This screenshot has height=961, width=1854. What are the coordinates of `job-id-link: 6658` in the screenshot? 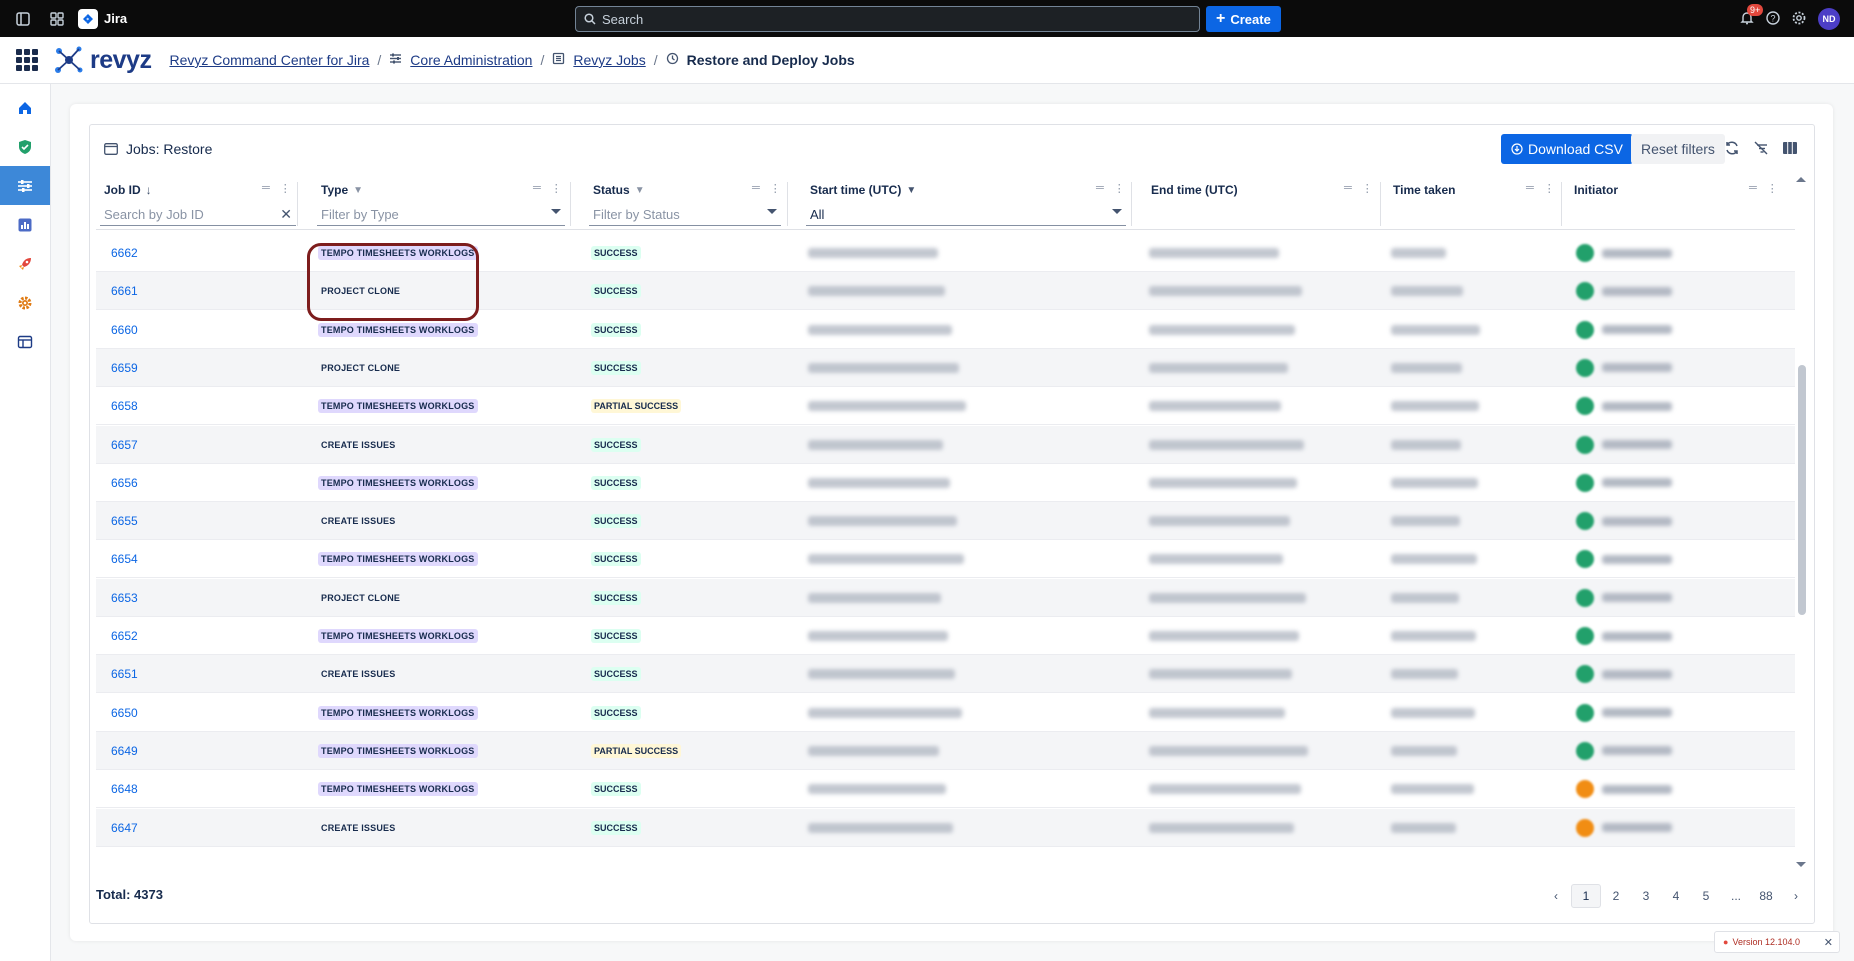 It's located at (124, 406).